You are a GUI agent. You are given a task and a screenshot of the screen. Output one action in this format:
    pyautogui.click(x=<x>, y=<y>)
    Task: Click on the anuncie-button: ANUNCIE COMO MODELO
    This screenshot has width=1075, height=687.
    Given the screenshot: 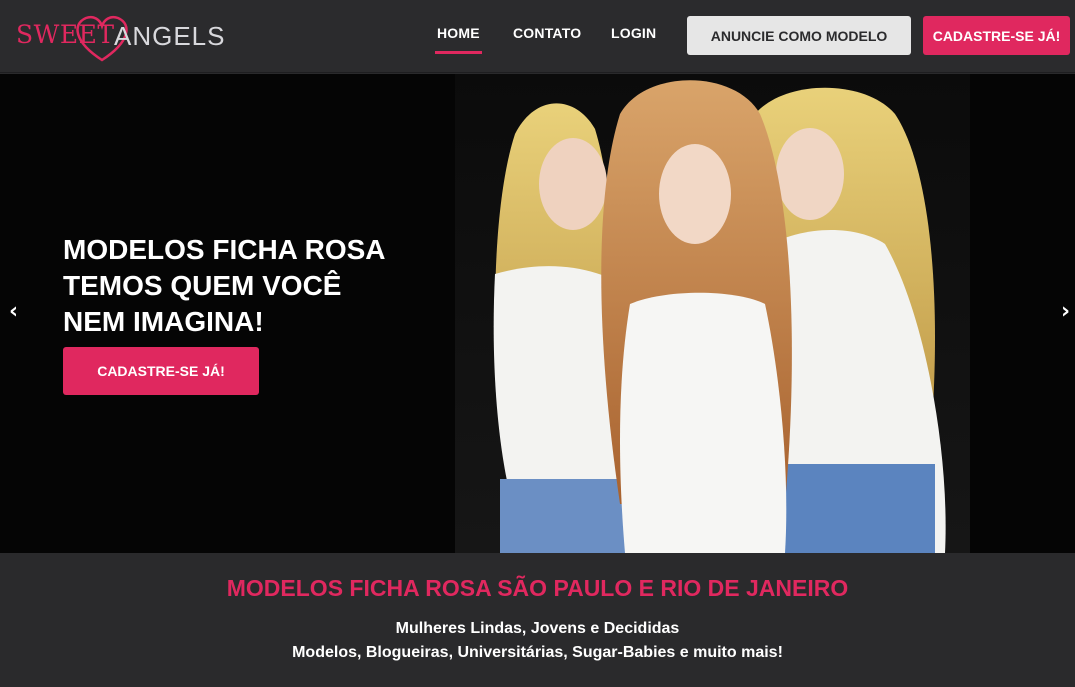 What is the action you would take?
    pyautogui.click(x=799, y=35)
    